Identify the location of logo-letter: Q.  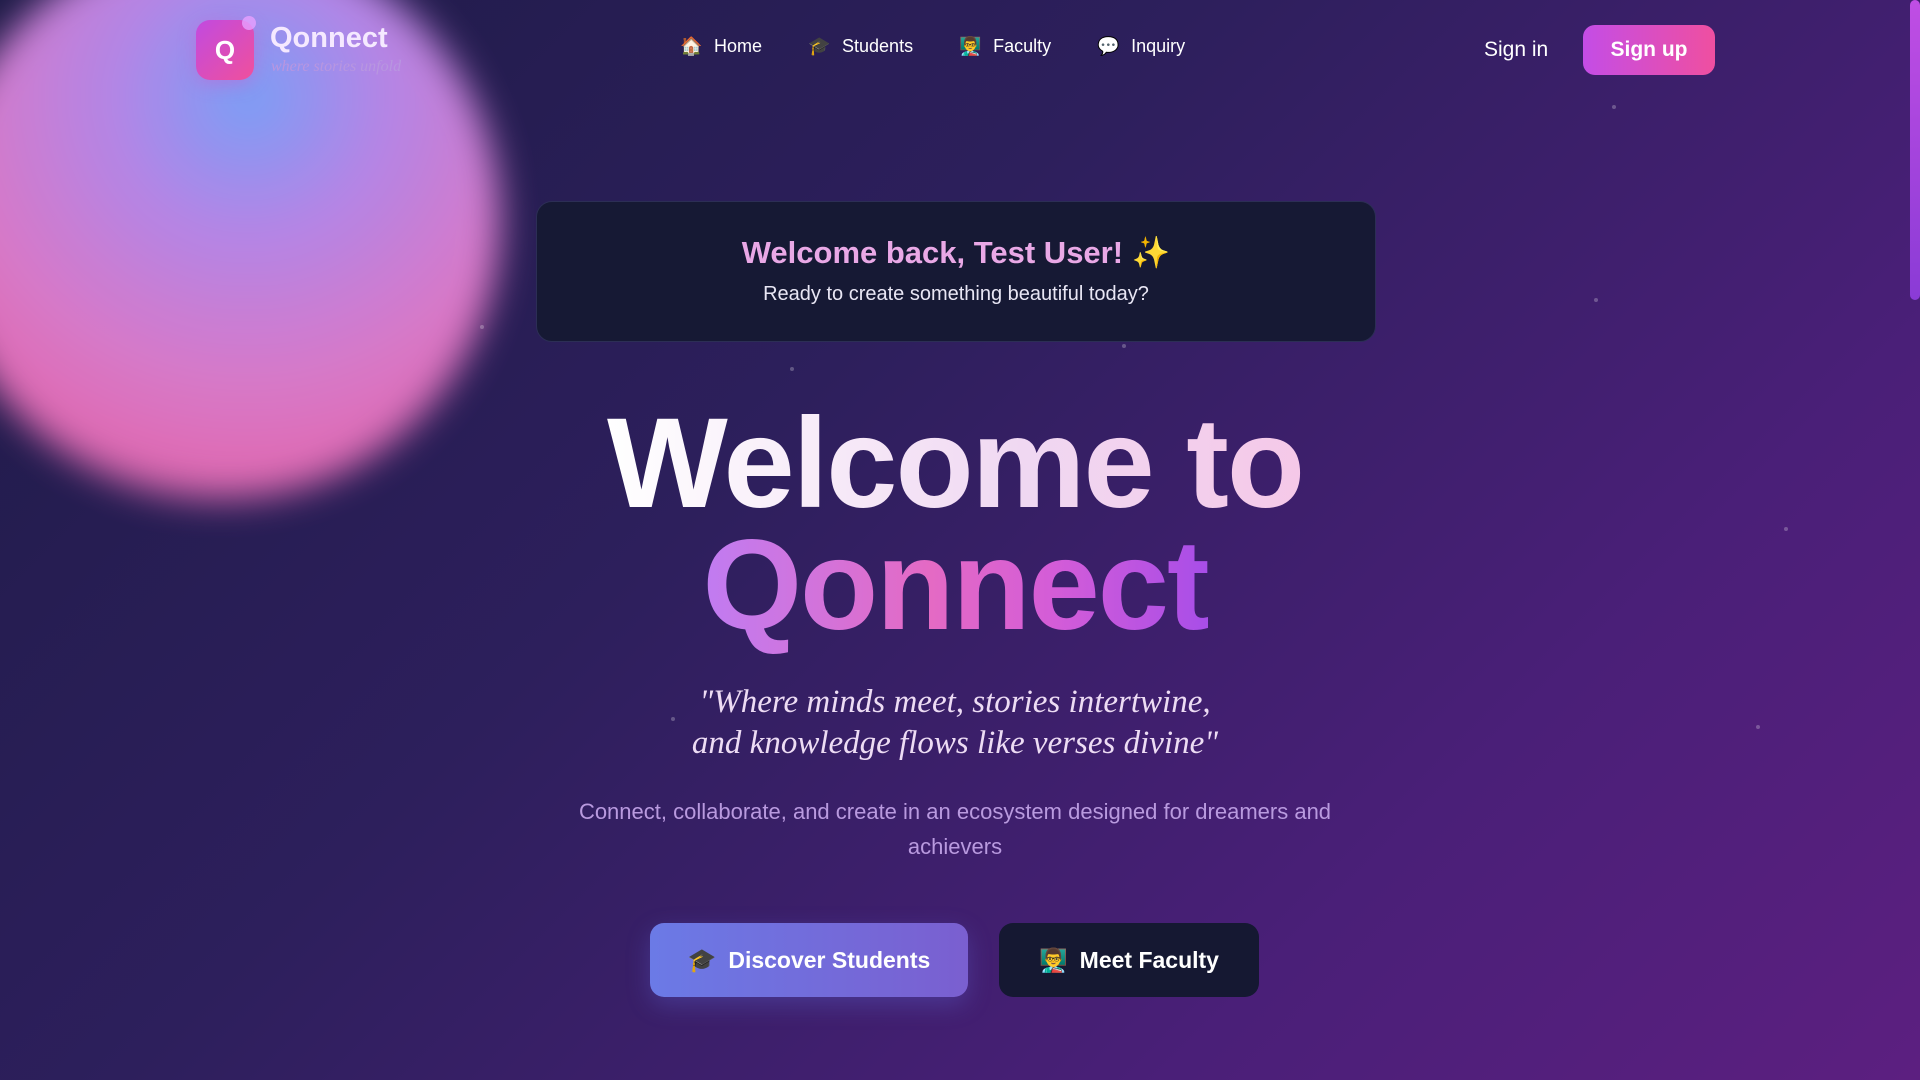
(225, 49).